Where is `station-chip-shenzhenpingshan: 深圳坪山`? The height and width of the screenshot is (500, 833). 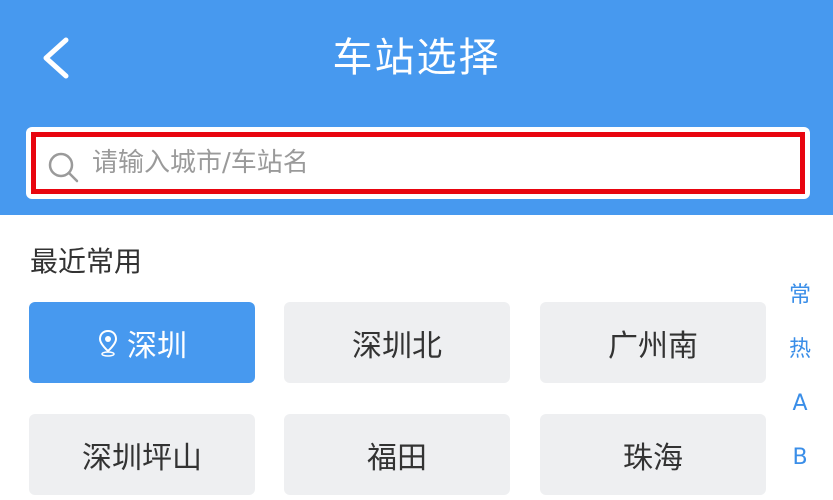 station-chip-shenzhenpingshan: 深圳坪山 is located at coordinates (142, 454).